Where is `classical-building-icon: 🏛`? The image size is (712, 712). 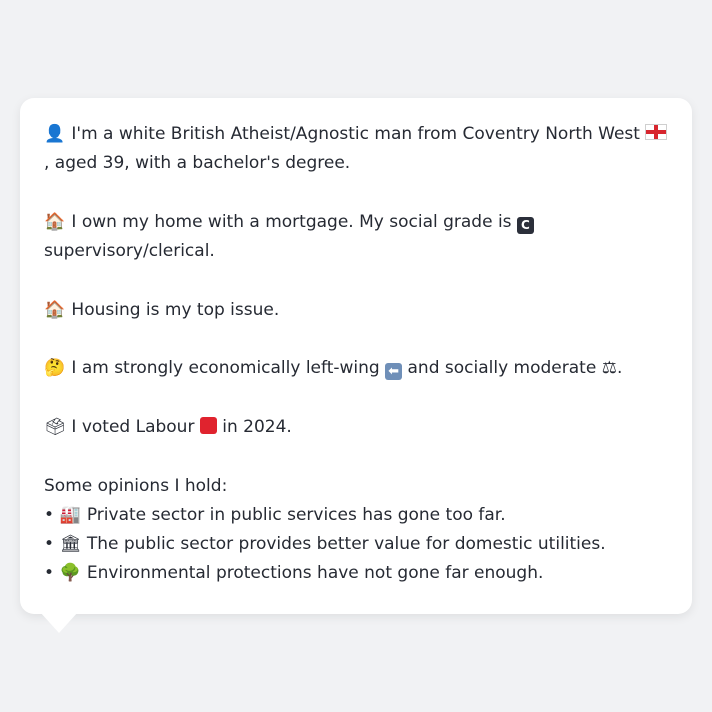
classical-building-icon: 🏛 is located at coordinates (70, 544).